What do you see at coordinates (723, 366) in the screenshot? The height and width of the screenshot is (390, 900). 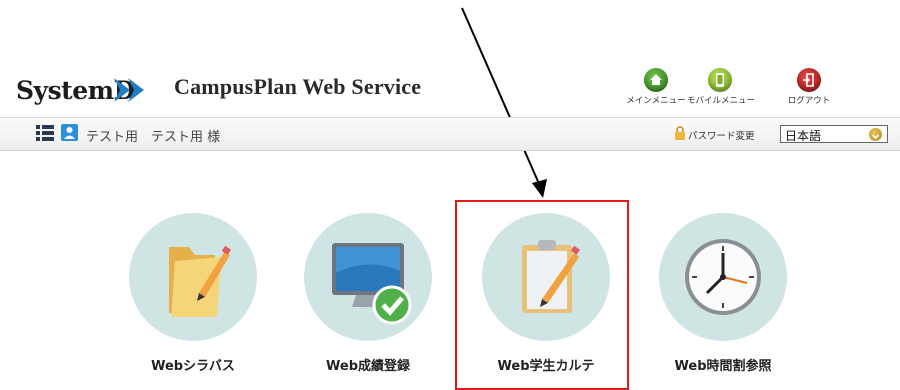 I see `tile-label: Web時間割参照` at bounding box center [723, 366].